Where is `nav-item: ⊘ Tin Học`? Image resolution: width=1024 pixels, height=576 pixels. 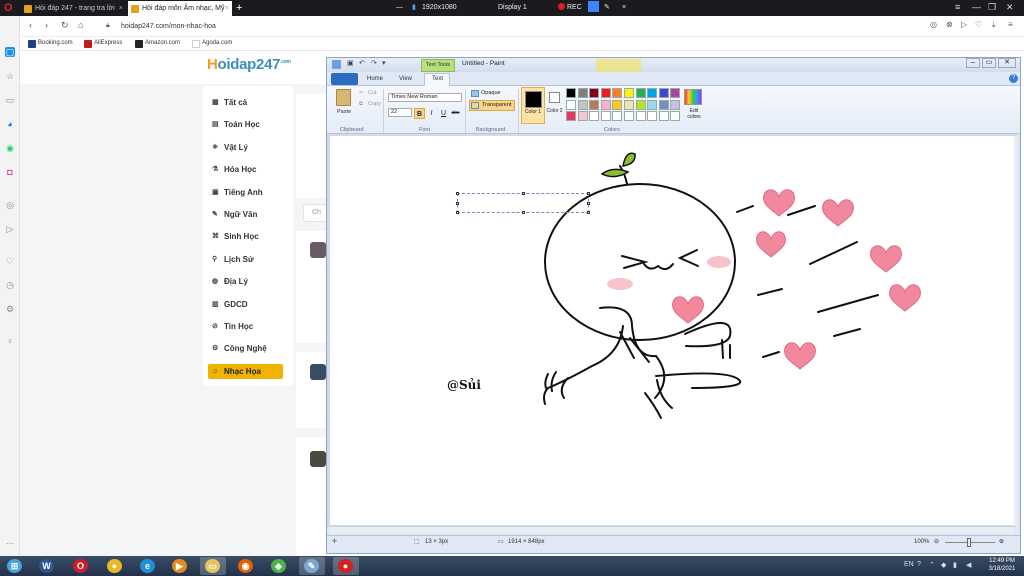 nav-item: ⊘ Tin Học is located at coordinates (245, 326).